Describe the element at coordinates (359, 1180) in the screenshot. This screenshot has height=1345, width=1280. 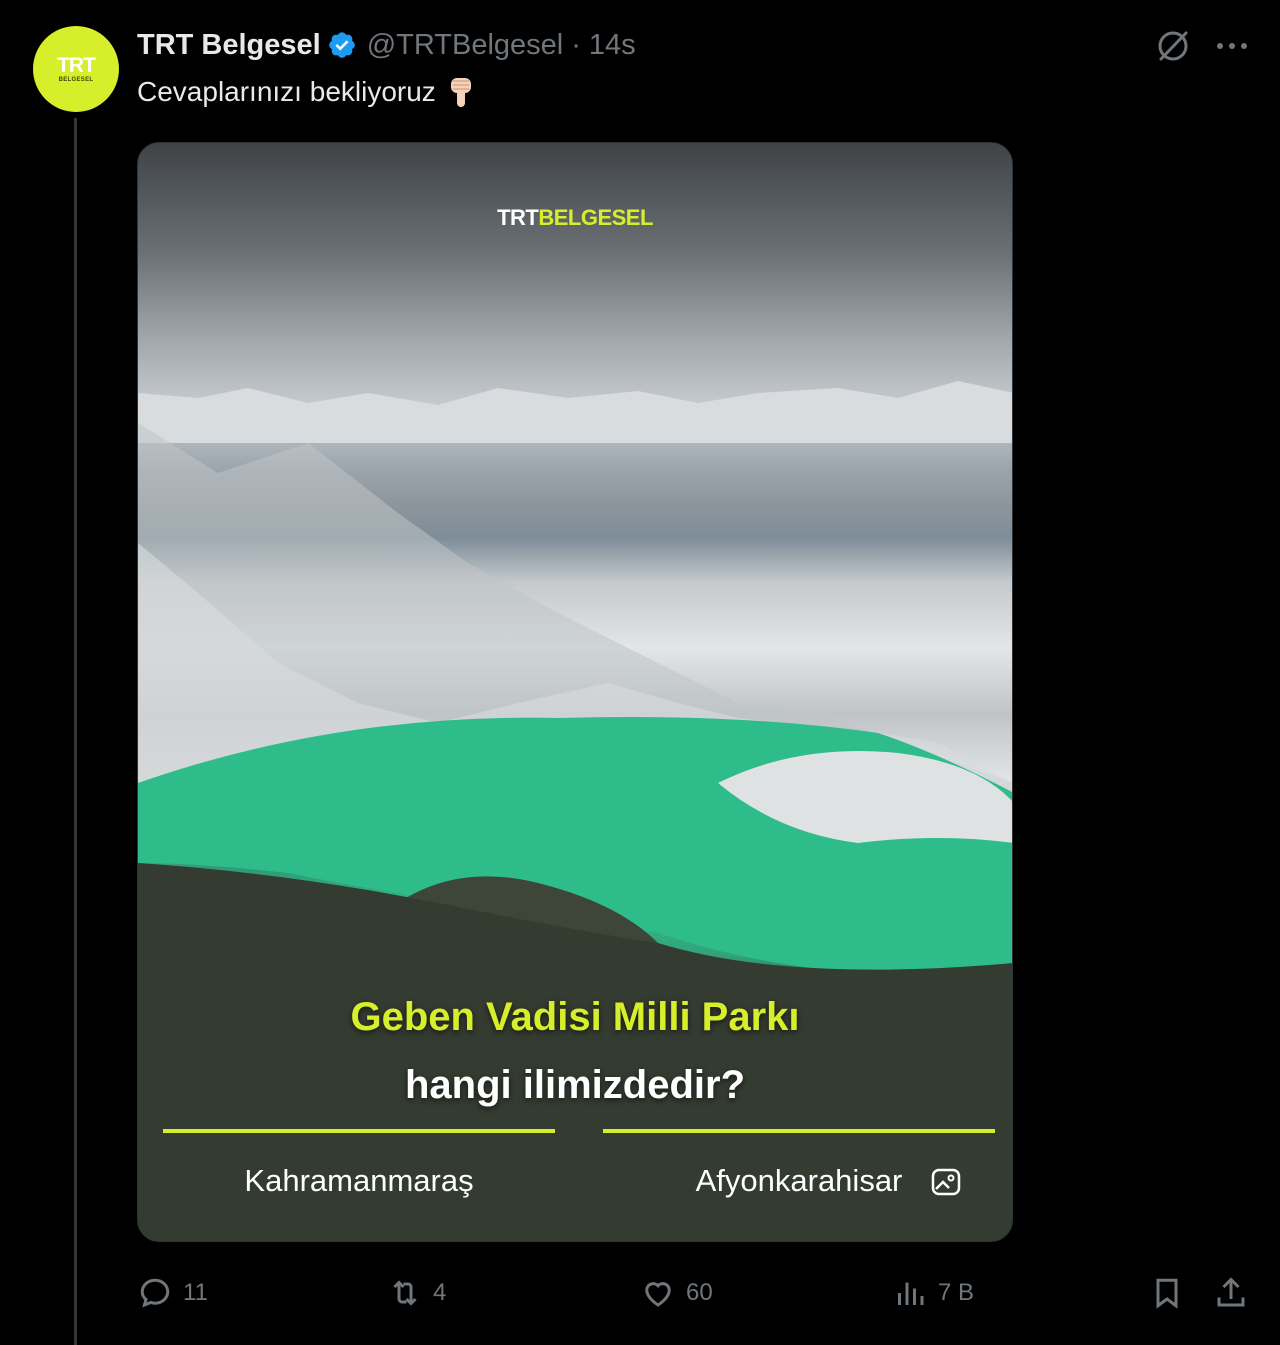
I see `option-1: Kahramanmaraş` at that location.